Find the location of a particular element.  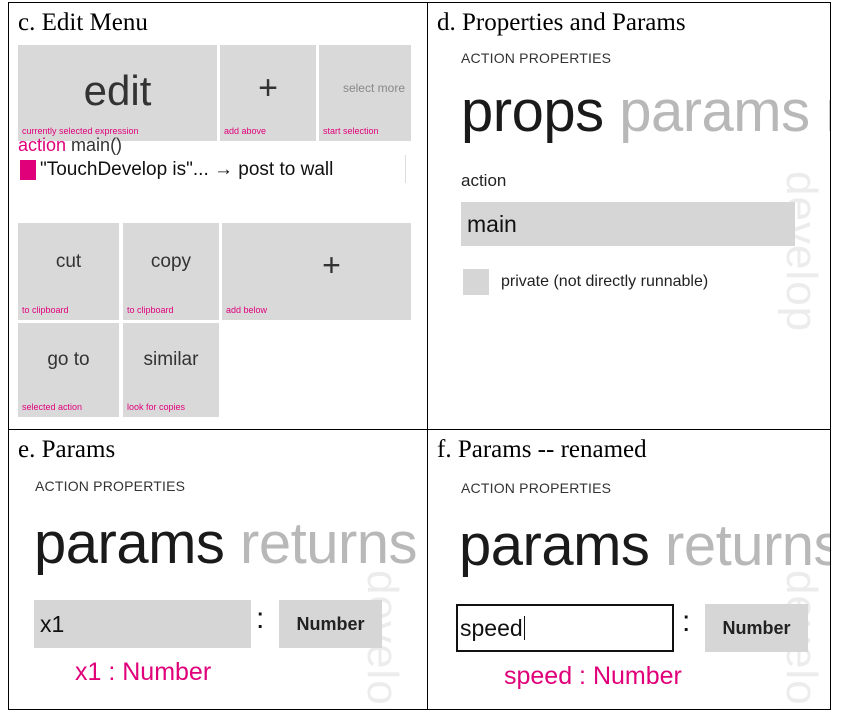

select-more-hint: start selection is located at coordinates (351, 131).